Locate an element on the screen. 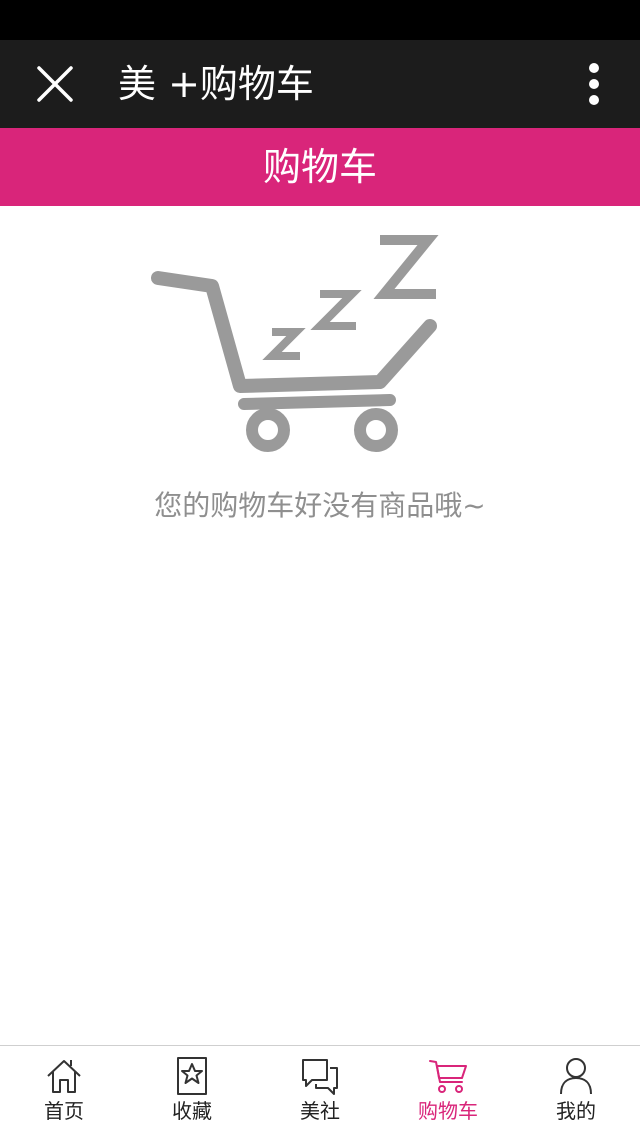 Image resolution: width=640 pixels, height=1136 pixels. close-button is located at coordinates (55, 84).